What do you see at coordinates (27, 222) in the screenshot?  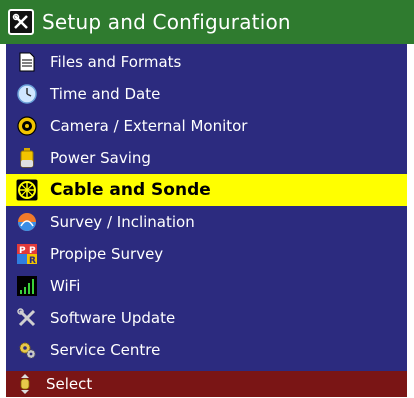 I see `survey-icon` at bounding box center [27, 222].